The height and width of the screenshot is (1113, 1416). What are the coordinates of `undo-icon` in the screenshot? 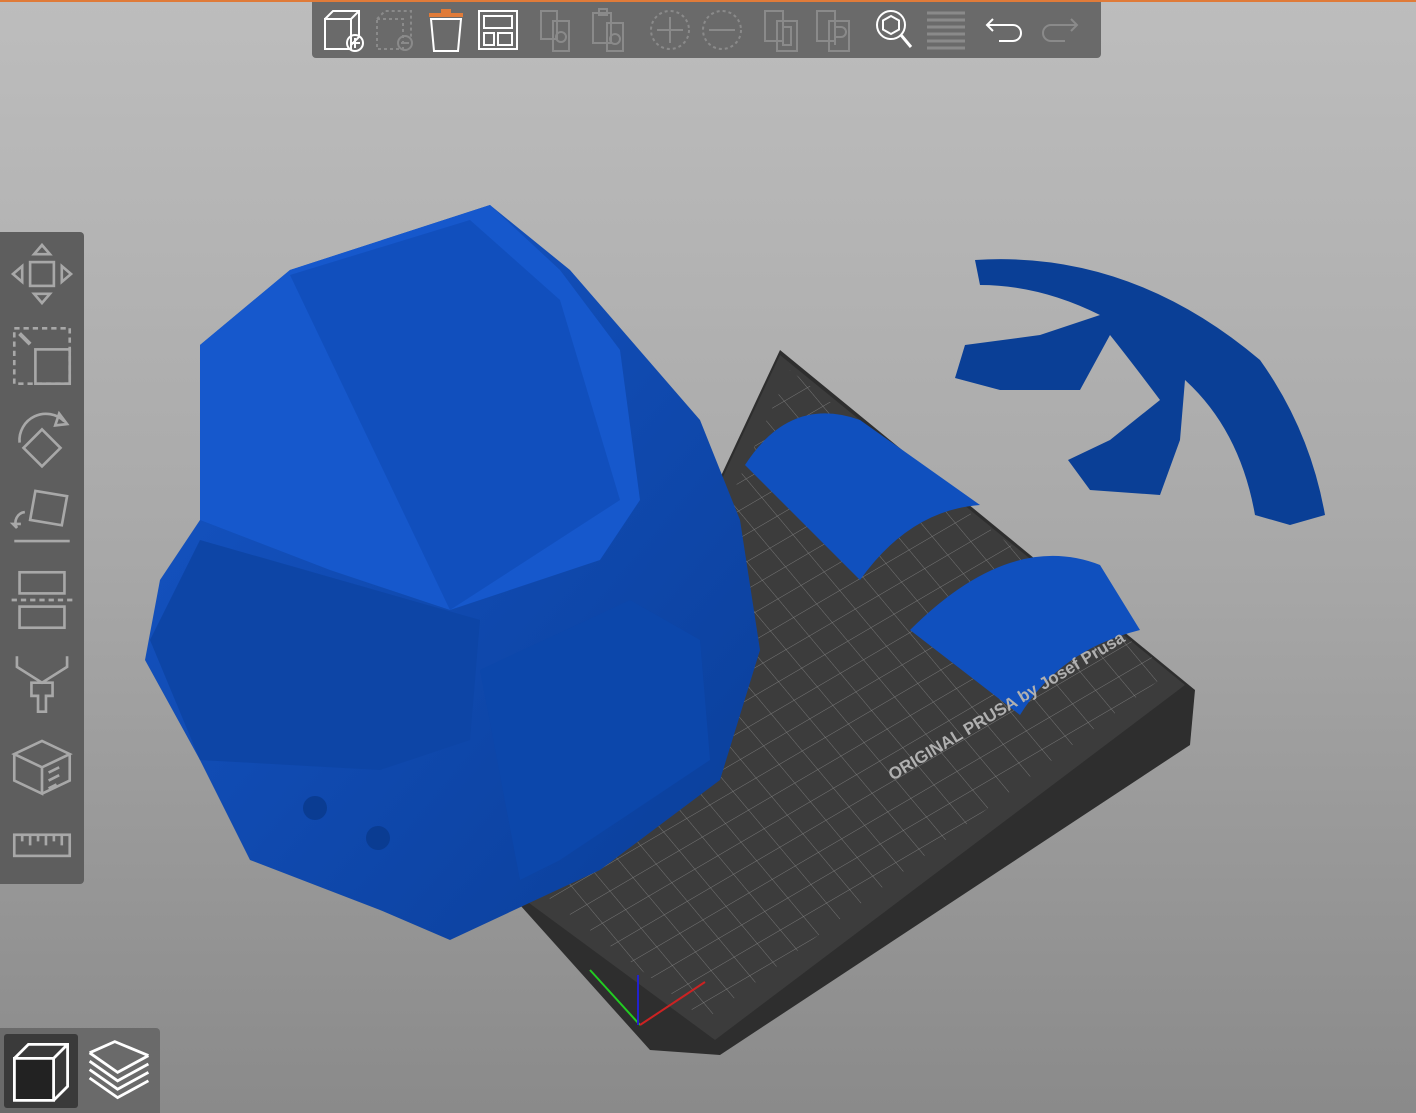 It's located at (1003, 30).